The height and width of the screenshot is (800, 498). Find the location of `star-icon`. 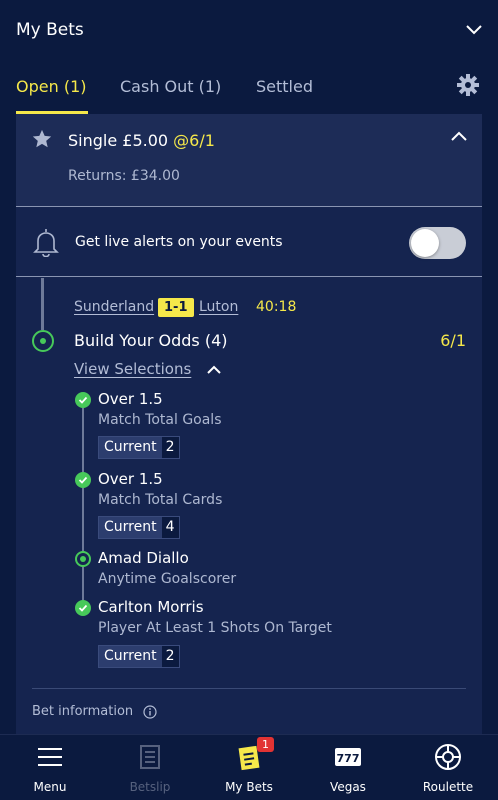

star-icon is located at coordinates (42, 139).